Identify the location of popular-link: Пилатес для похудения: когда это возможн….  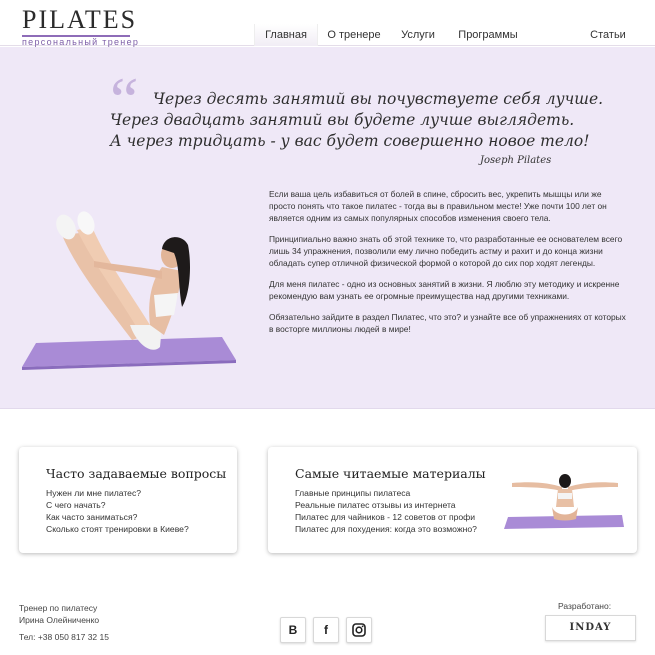
(386, 529).